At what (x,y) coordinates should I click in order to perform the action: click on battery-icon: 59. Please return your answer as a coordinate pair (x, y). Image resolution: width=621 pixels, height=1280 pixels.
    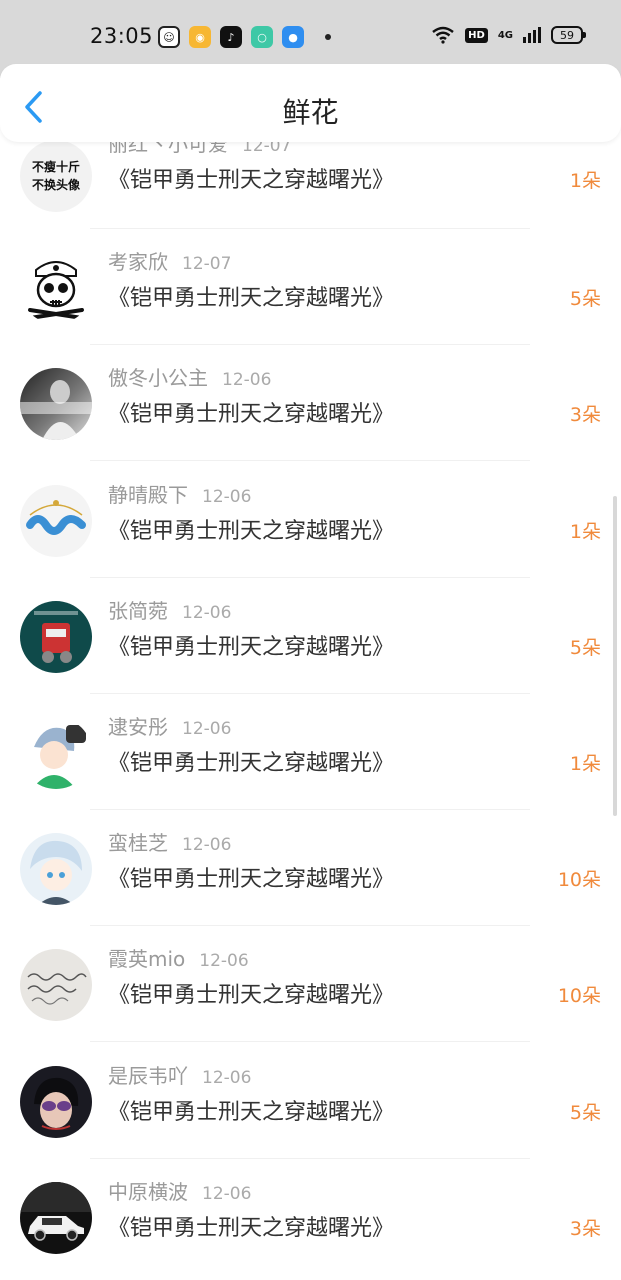
    Looking at the image, I should click on (568, 35).